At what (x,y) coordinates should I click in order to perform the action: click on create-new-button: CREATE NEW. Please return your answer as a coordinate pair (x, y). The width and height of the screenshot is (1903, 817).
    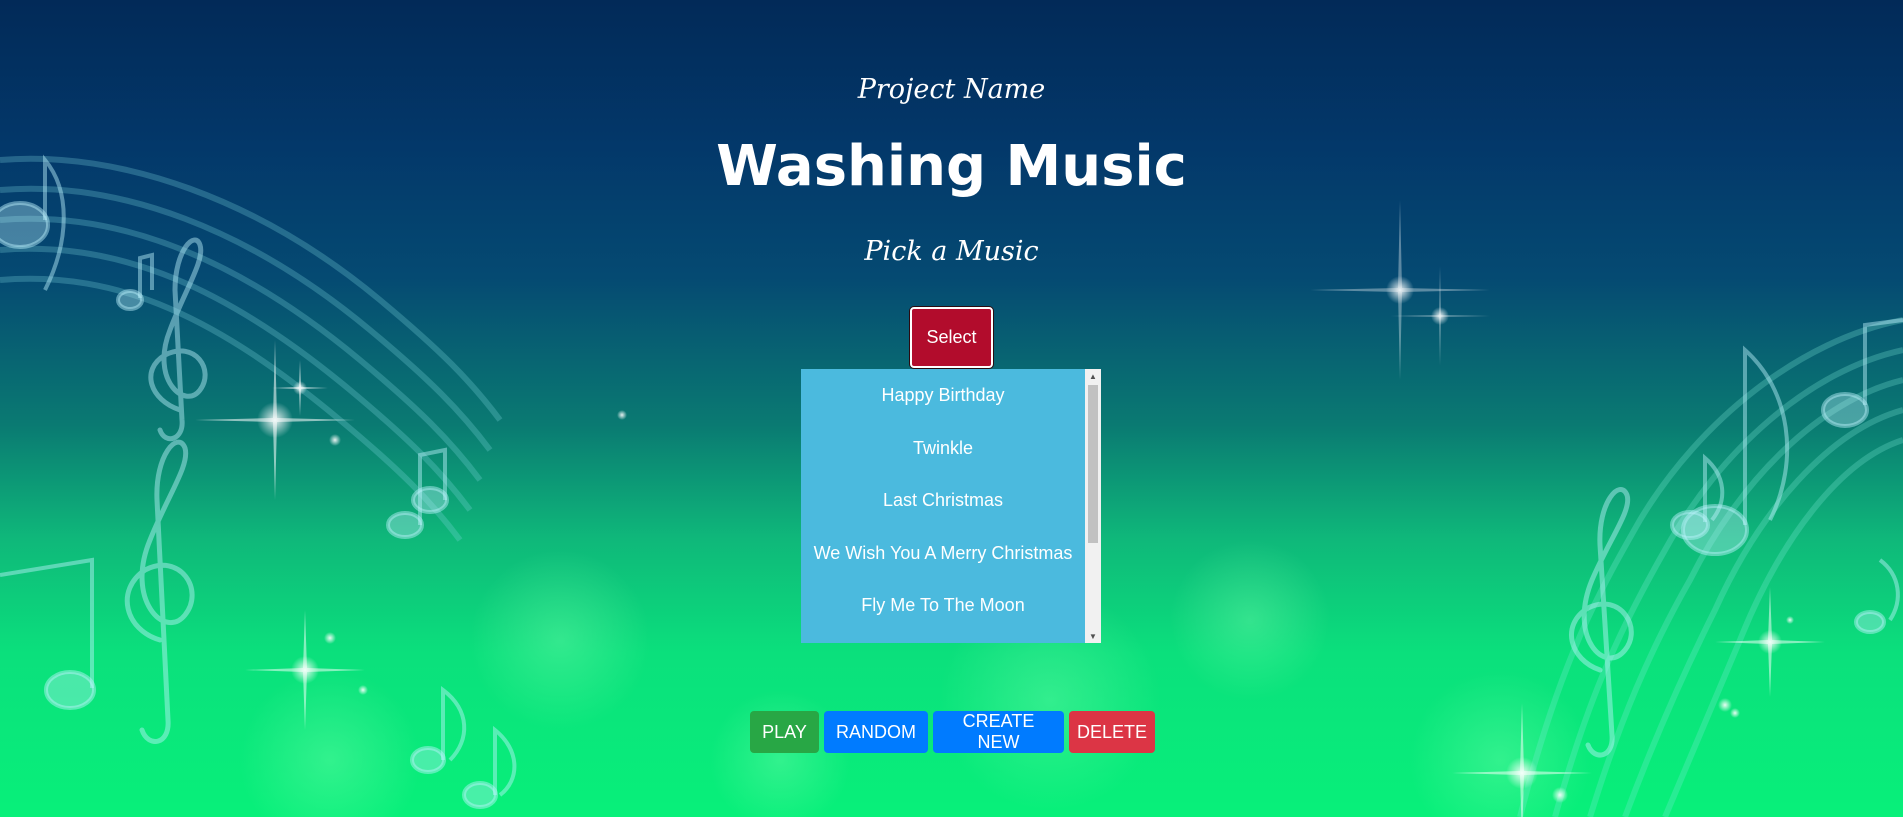
    Looking at the image, I should click on (998, 732).